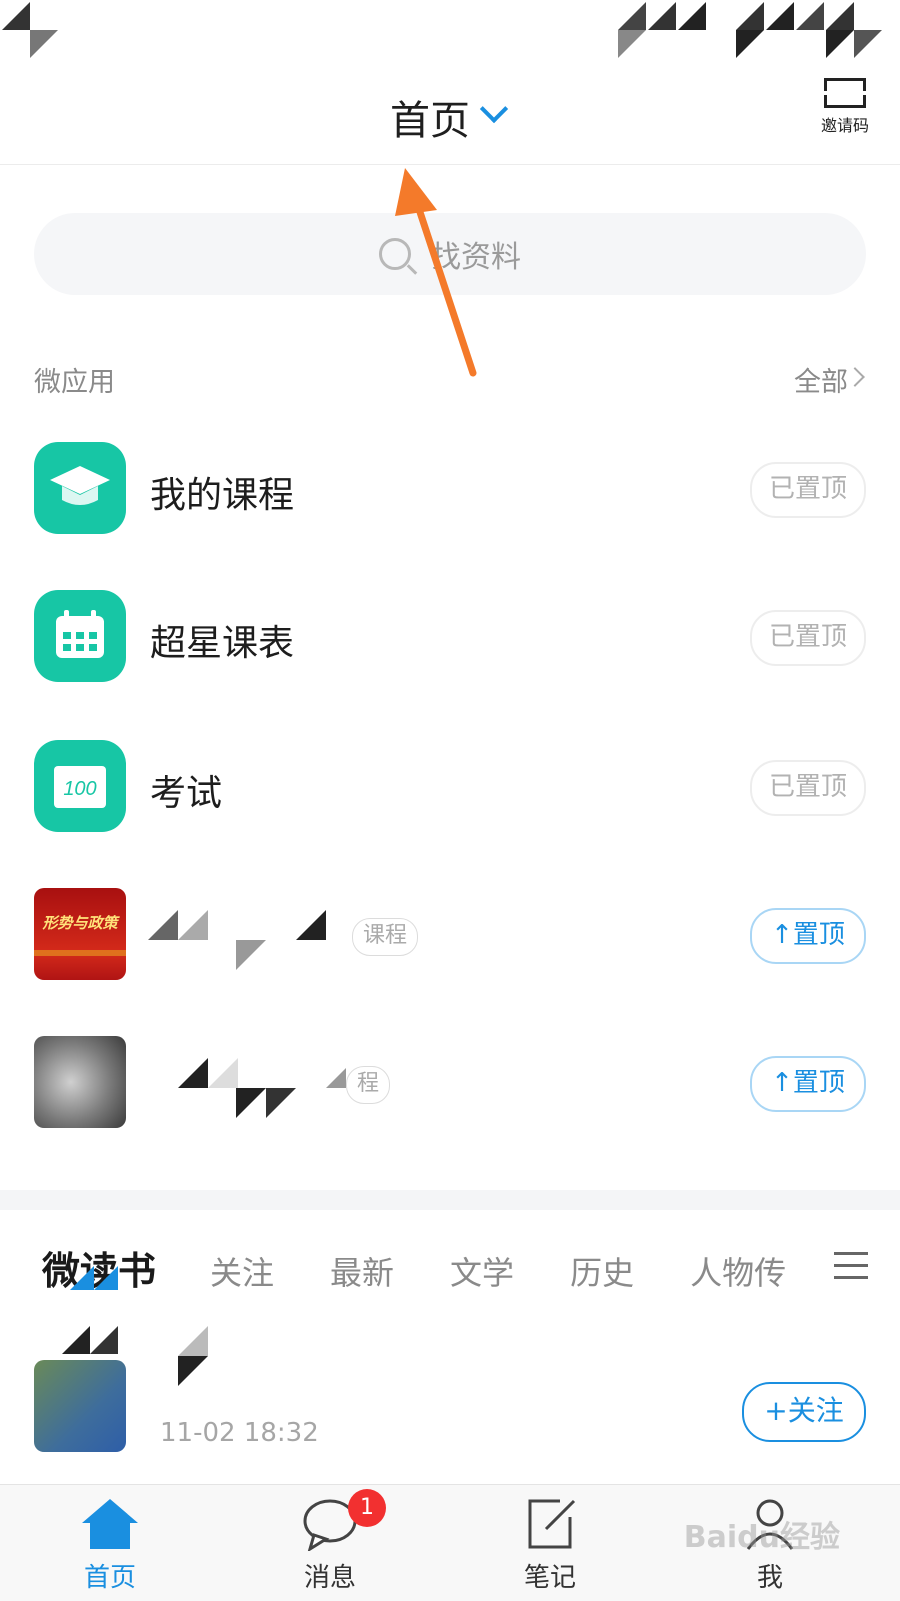 Image resolution: width=900 pixels, height=1601 pixels. I want to click on tab-follow: 关注, so click(242, 1271).